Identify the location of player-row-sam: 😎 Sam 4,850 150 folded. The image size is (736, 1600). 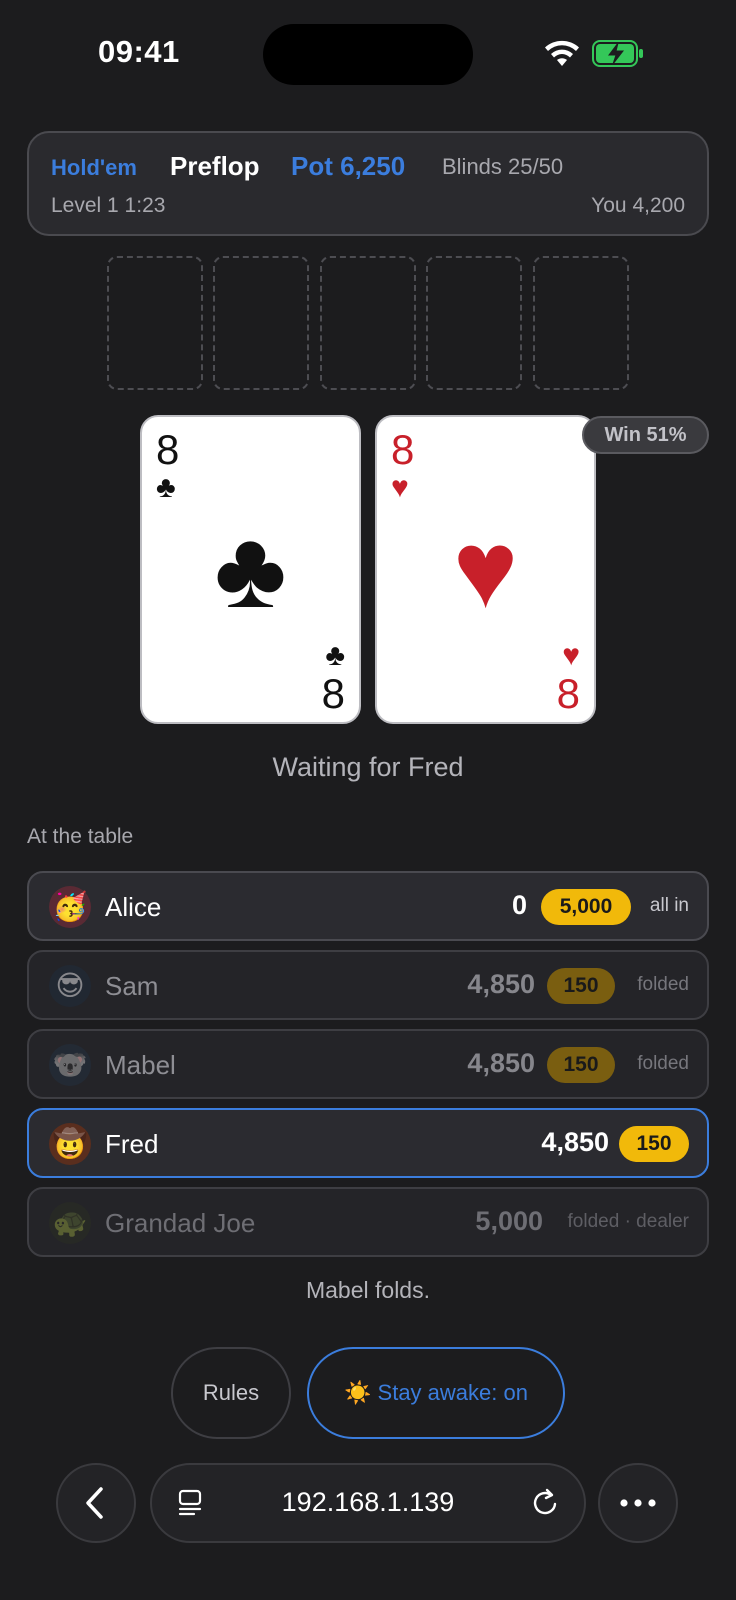
(368, 985).